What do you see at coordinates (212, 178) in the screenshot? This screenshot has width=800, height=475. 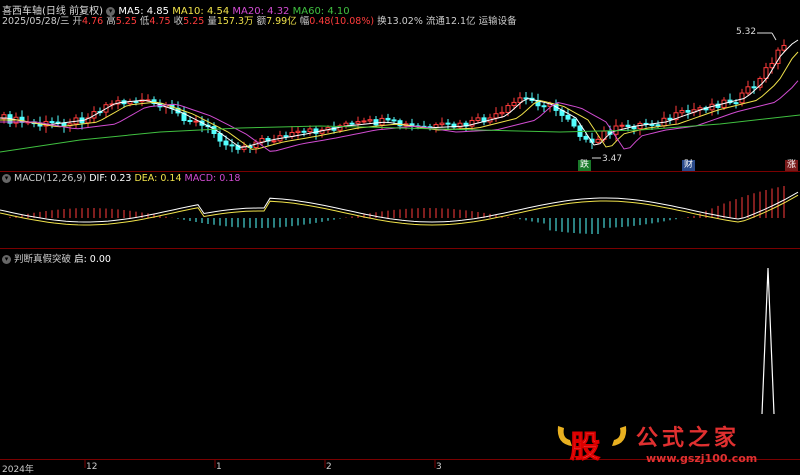 I see `macd-value: MACD: 0.18` at bounding box center [212, 178].